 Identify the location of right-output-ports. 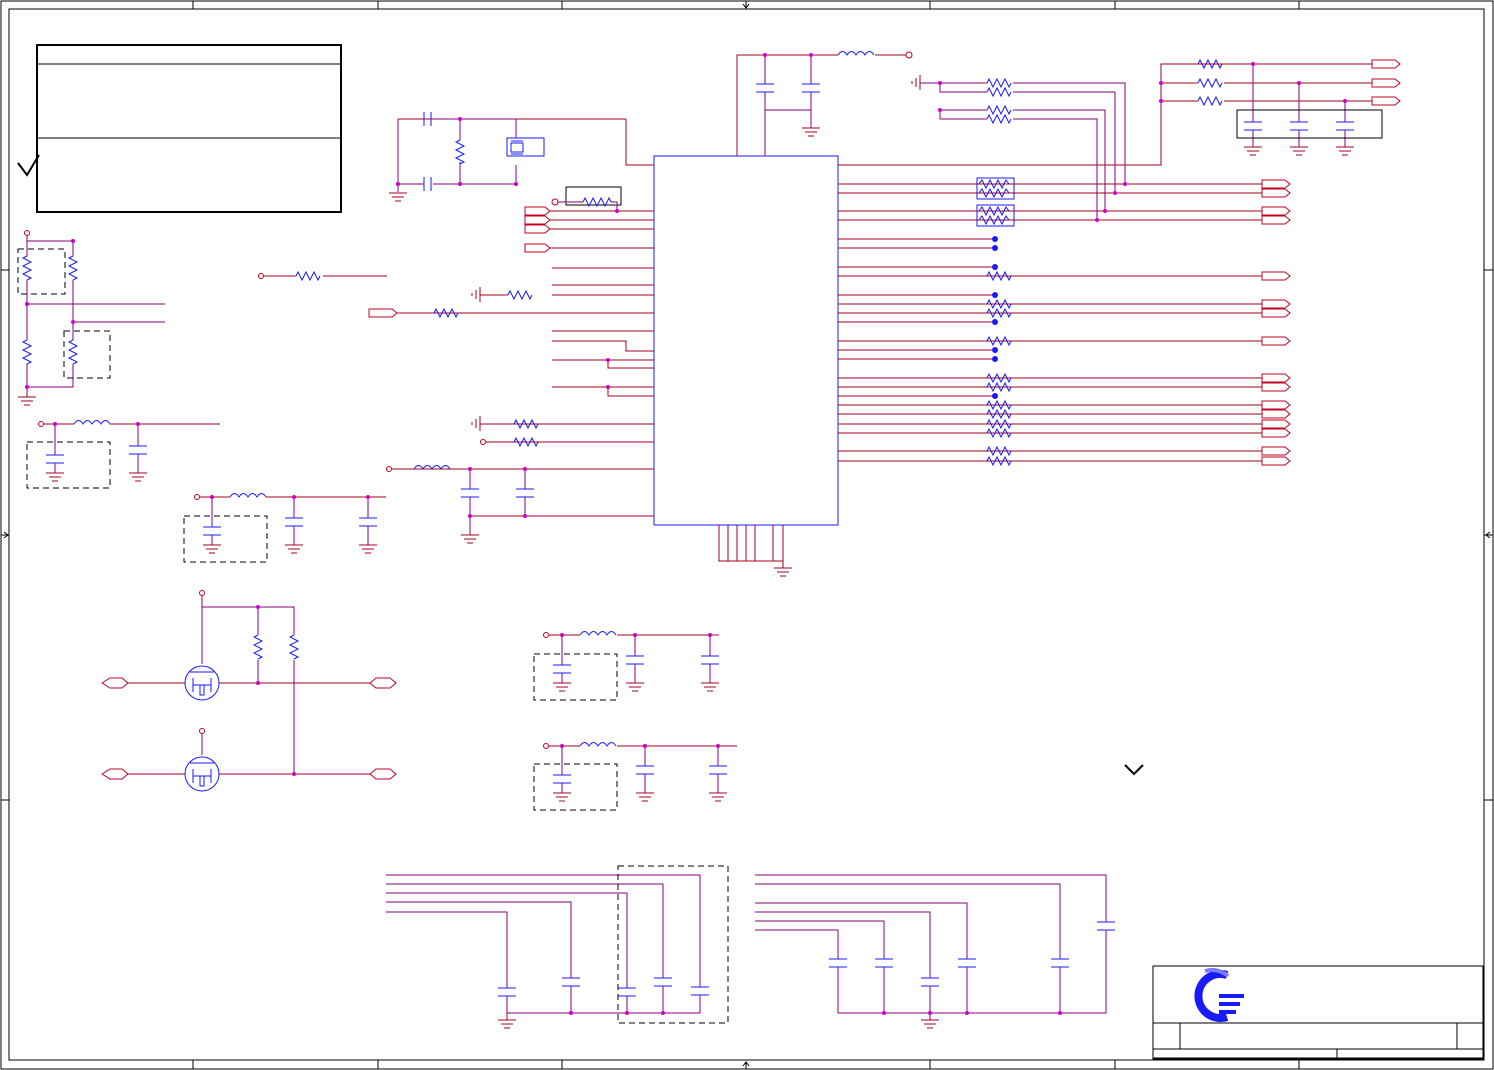
(1276, 322).